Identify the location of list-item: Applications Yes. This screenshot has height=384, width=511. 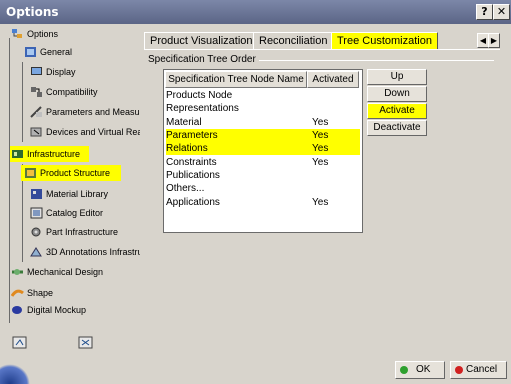
(263, 202).